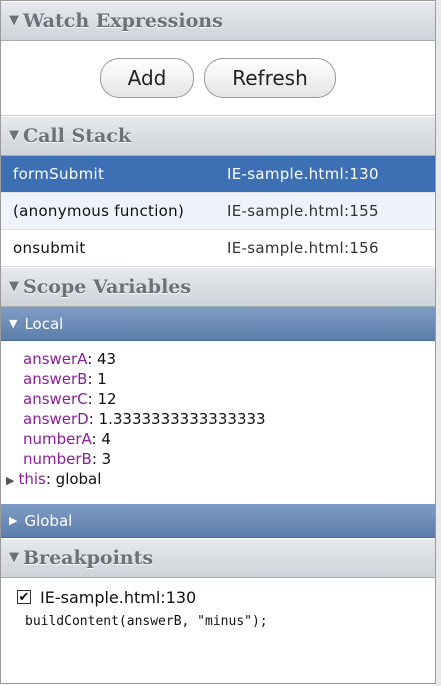 The height and width of the screenshot is (686, 441). I want to click on variable-row: answerC: 12, so click(70, 399).